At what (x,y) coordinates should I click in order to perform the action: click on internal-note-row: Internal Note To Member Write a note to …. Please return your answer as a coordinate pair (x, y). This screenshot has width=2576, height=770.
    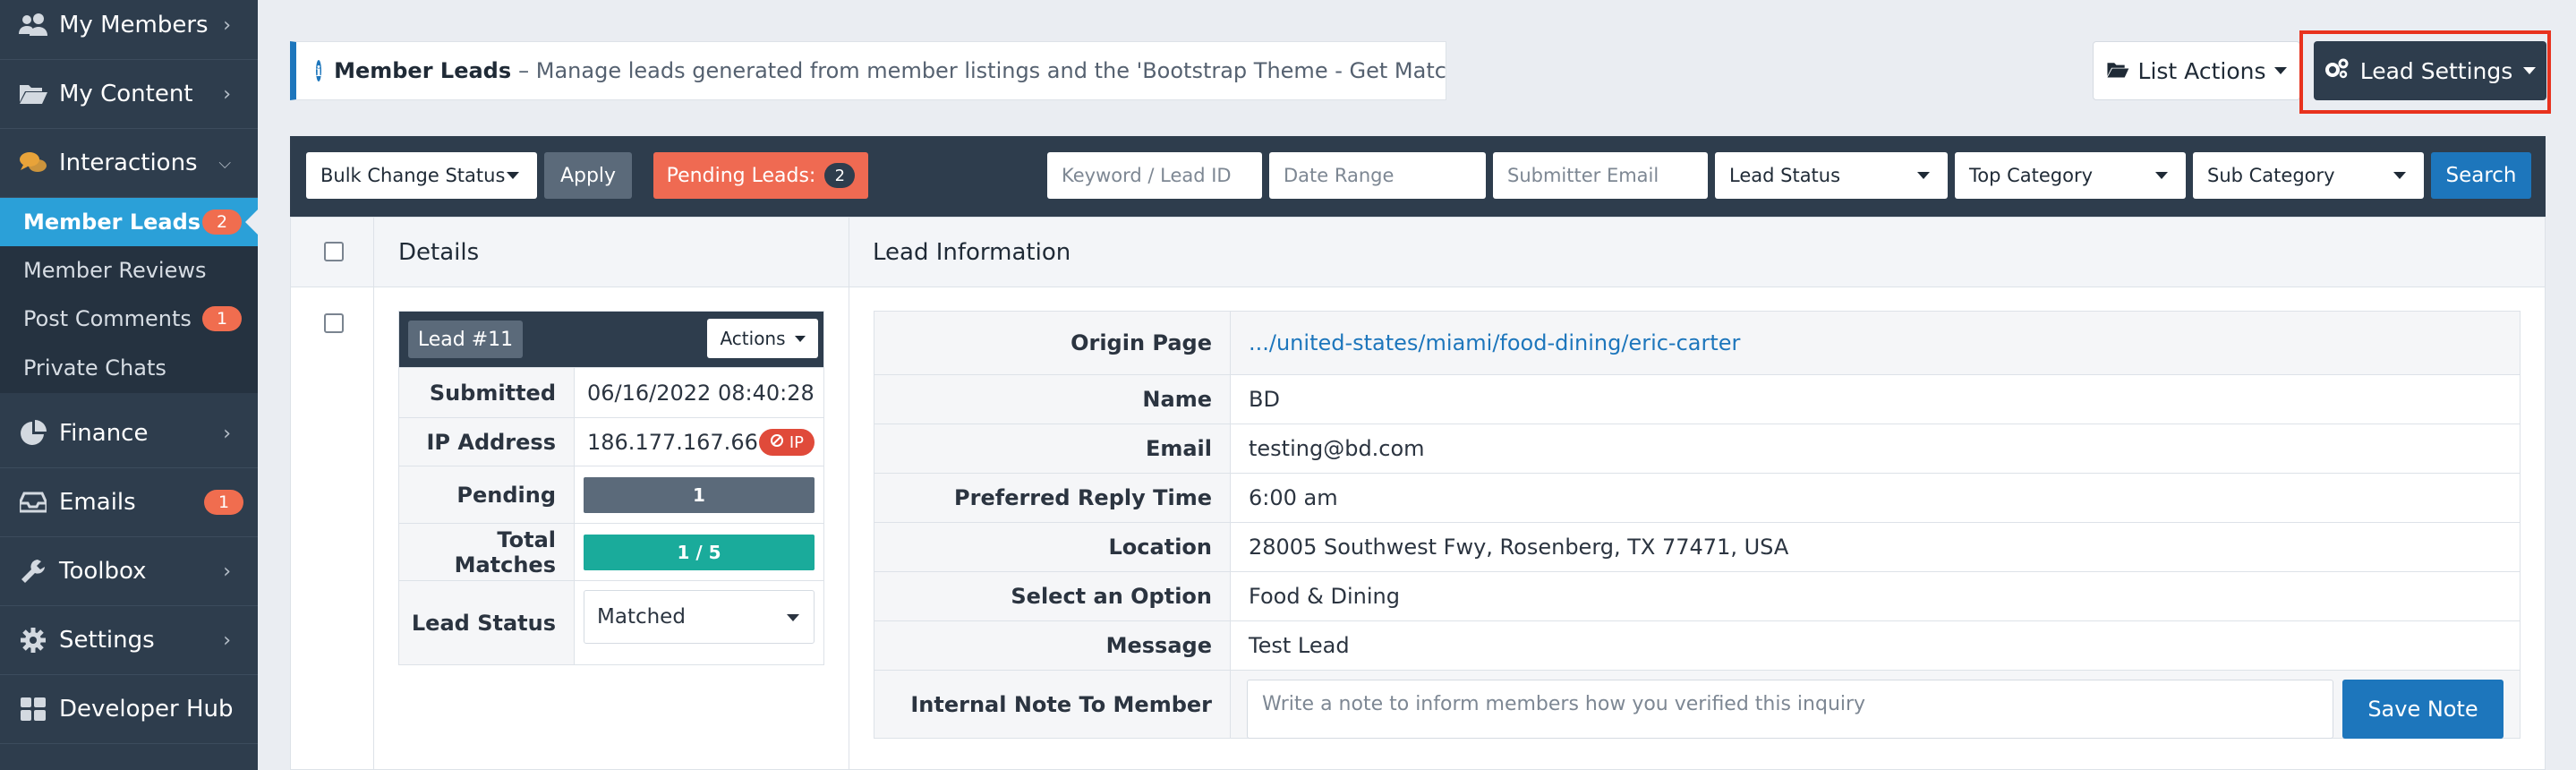
    Looking at the image, I should click on (1697, 704).